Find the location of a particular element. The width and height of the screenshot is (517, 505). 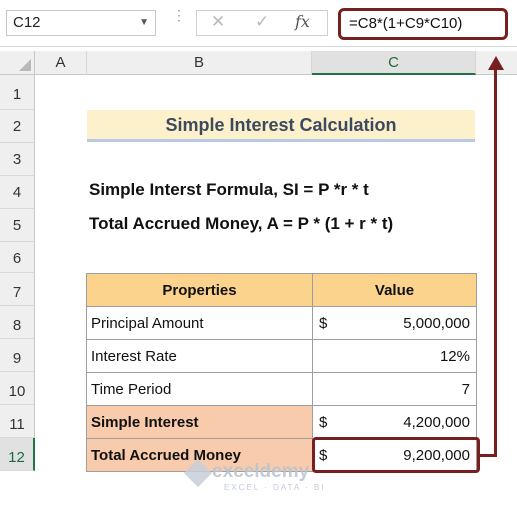

row-header-6: 6 is located at coordinates (17, 257).